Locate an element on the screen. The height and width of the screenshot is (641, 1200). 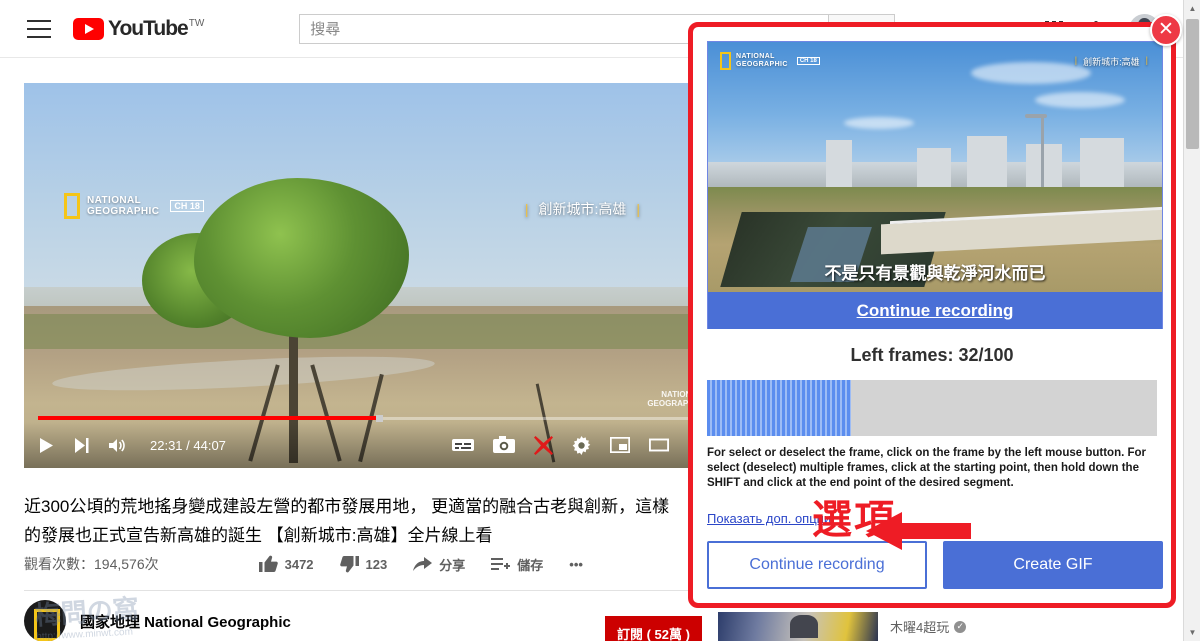
like-count: 3472 is located at coordinates (299, 564).